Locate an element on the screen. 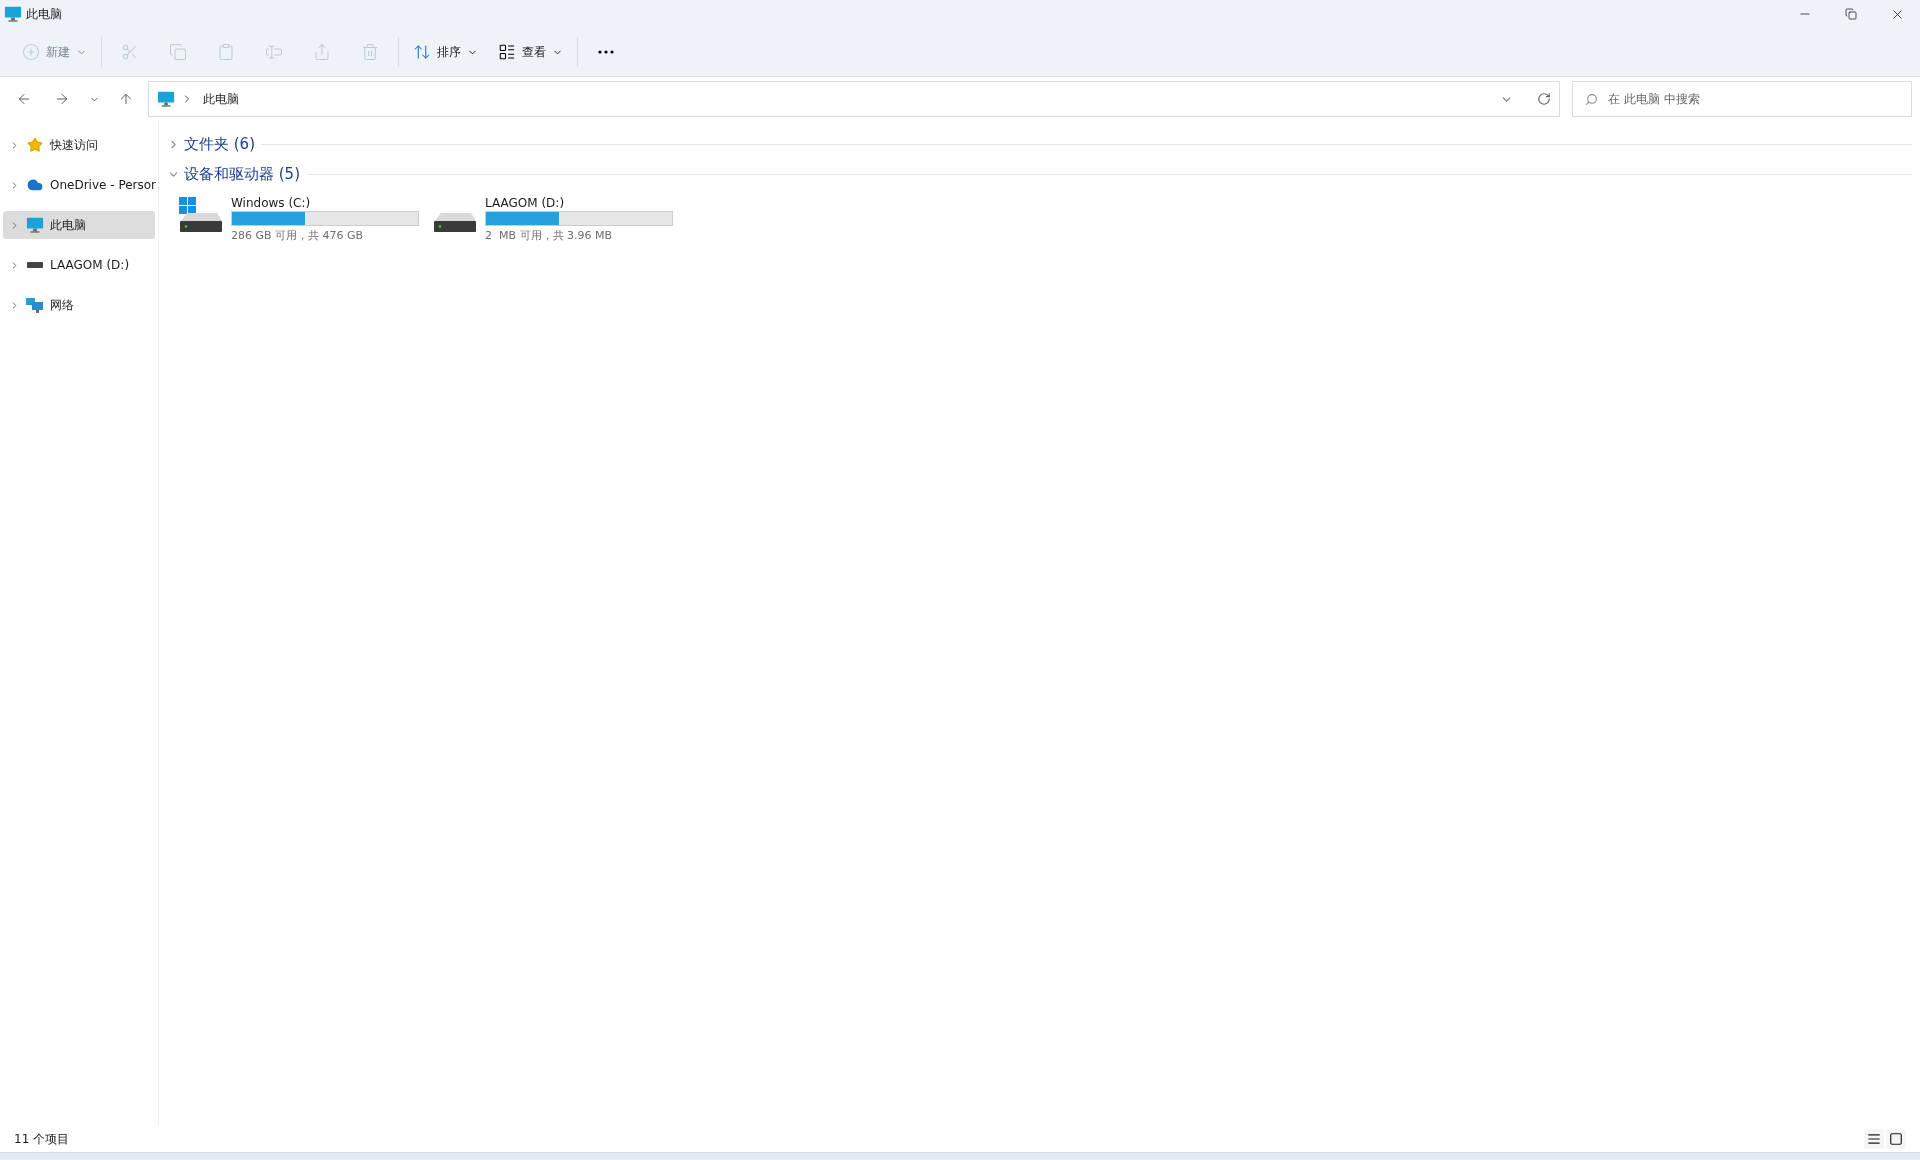 This screenshot has width=1920, height=1160. sidebar-item: 网络 is located at coordinates (79, 305).